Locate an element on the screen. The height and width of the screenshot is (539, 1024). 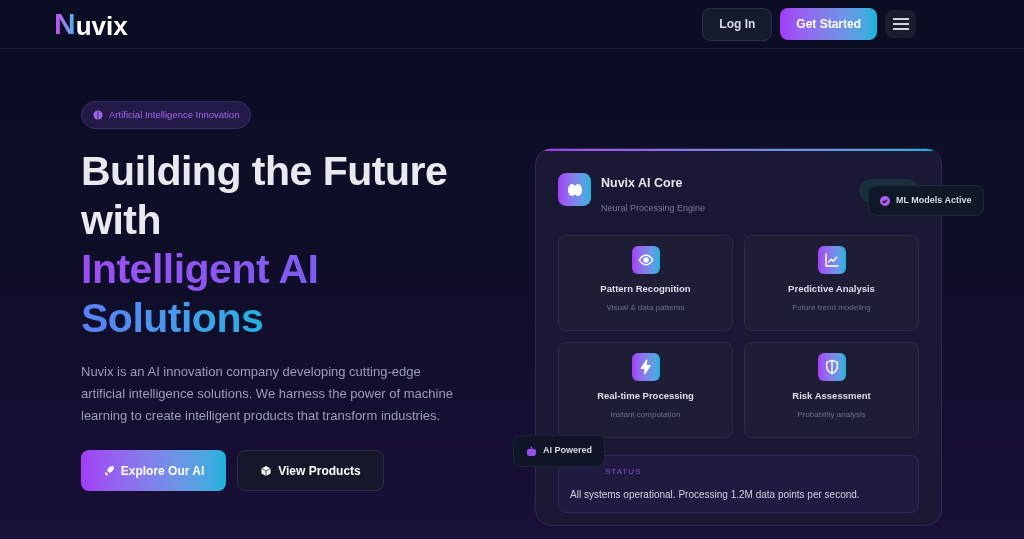
ai-powered-badge: AI Powered is located at coordinates (559, 451).